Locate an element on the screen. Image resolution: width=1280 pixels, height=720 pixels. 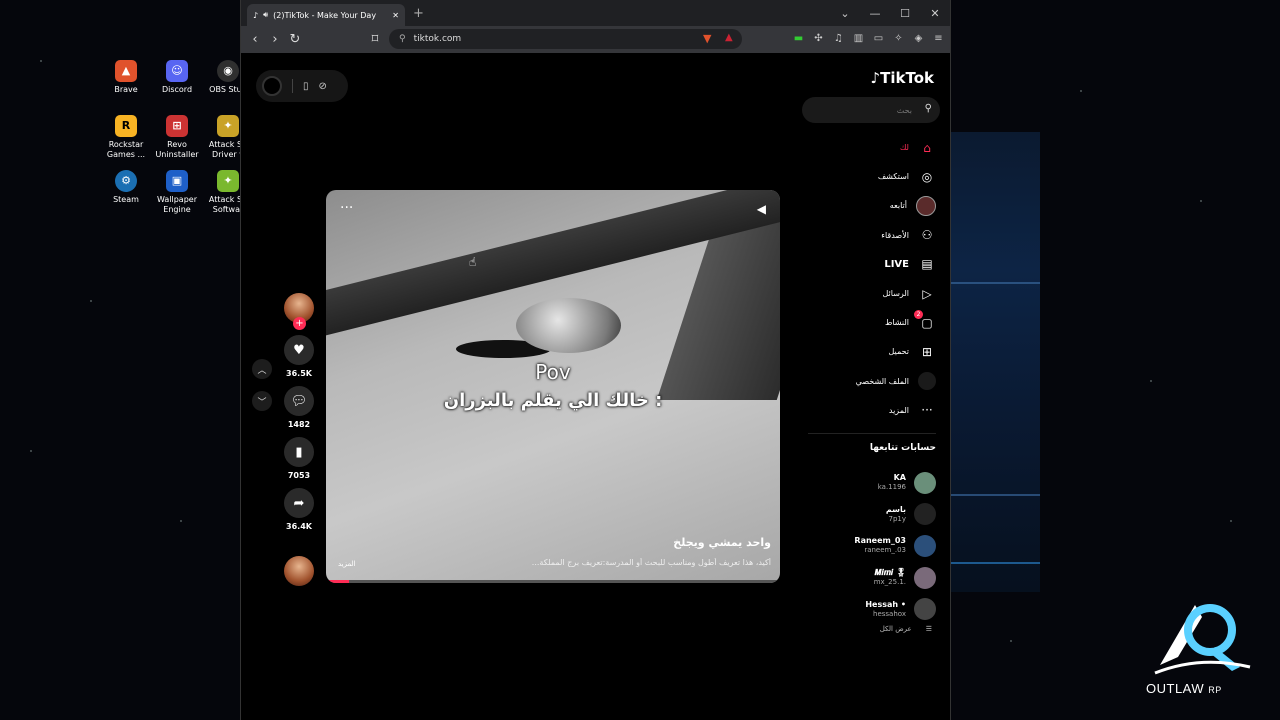
menu-icon: ≡ is located at coordinates (938, 38).